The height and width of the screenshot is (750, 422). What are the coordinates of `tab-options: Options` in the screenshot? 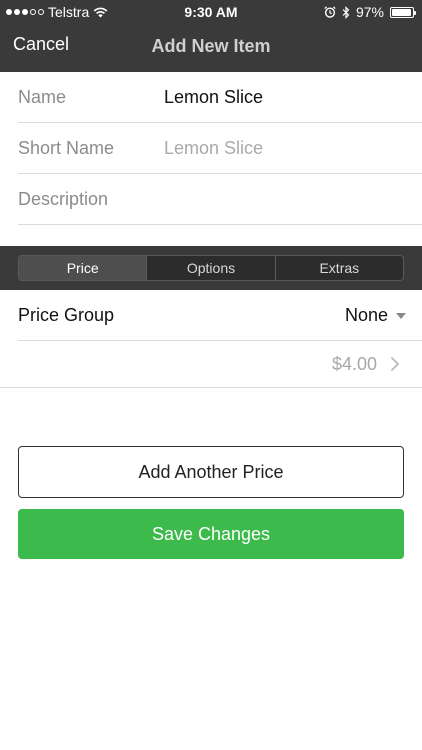 It's located at (210, 268).